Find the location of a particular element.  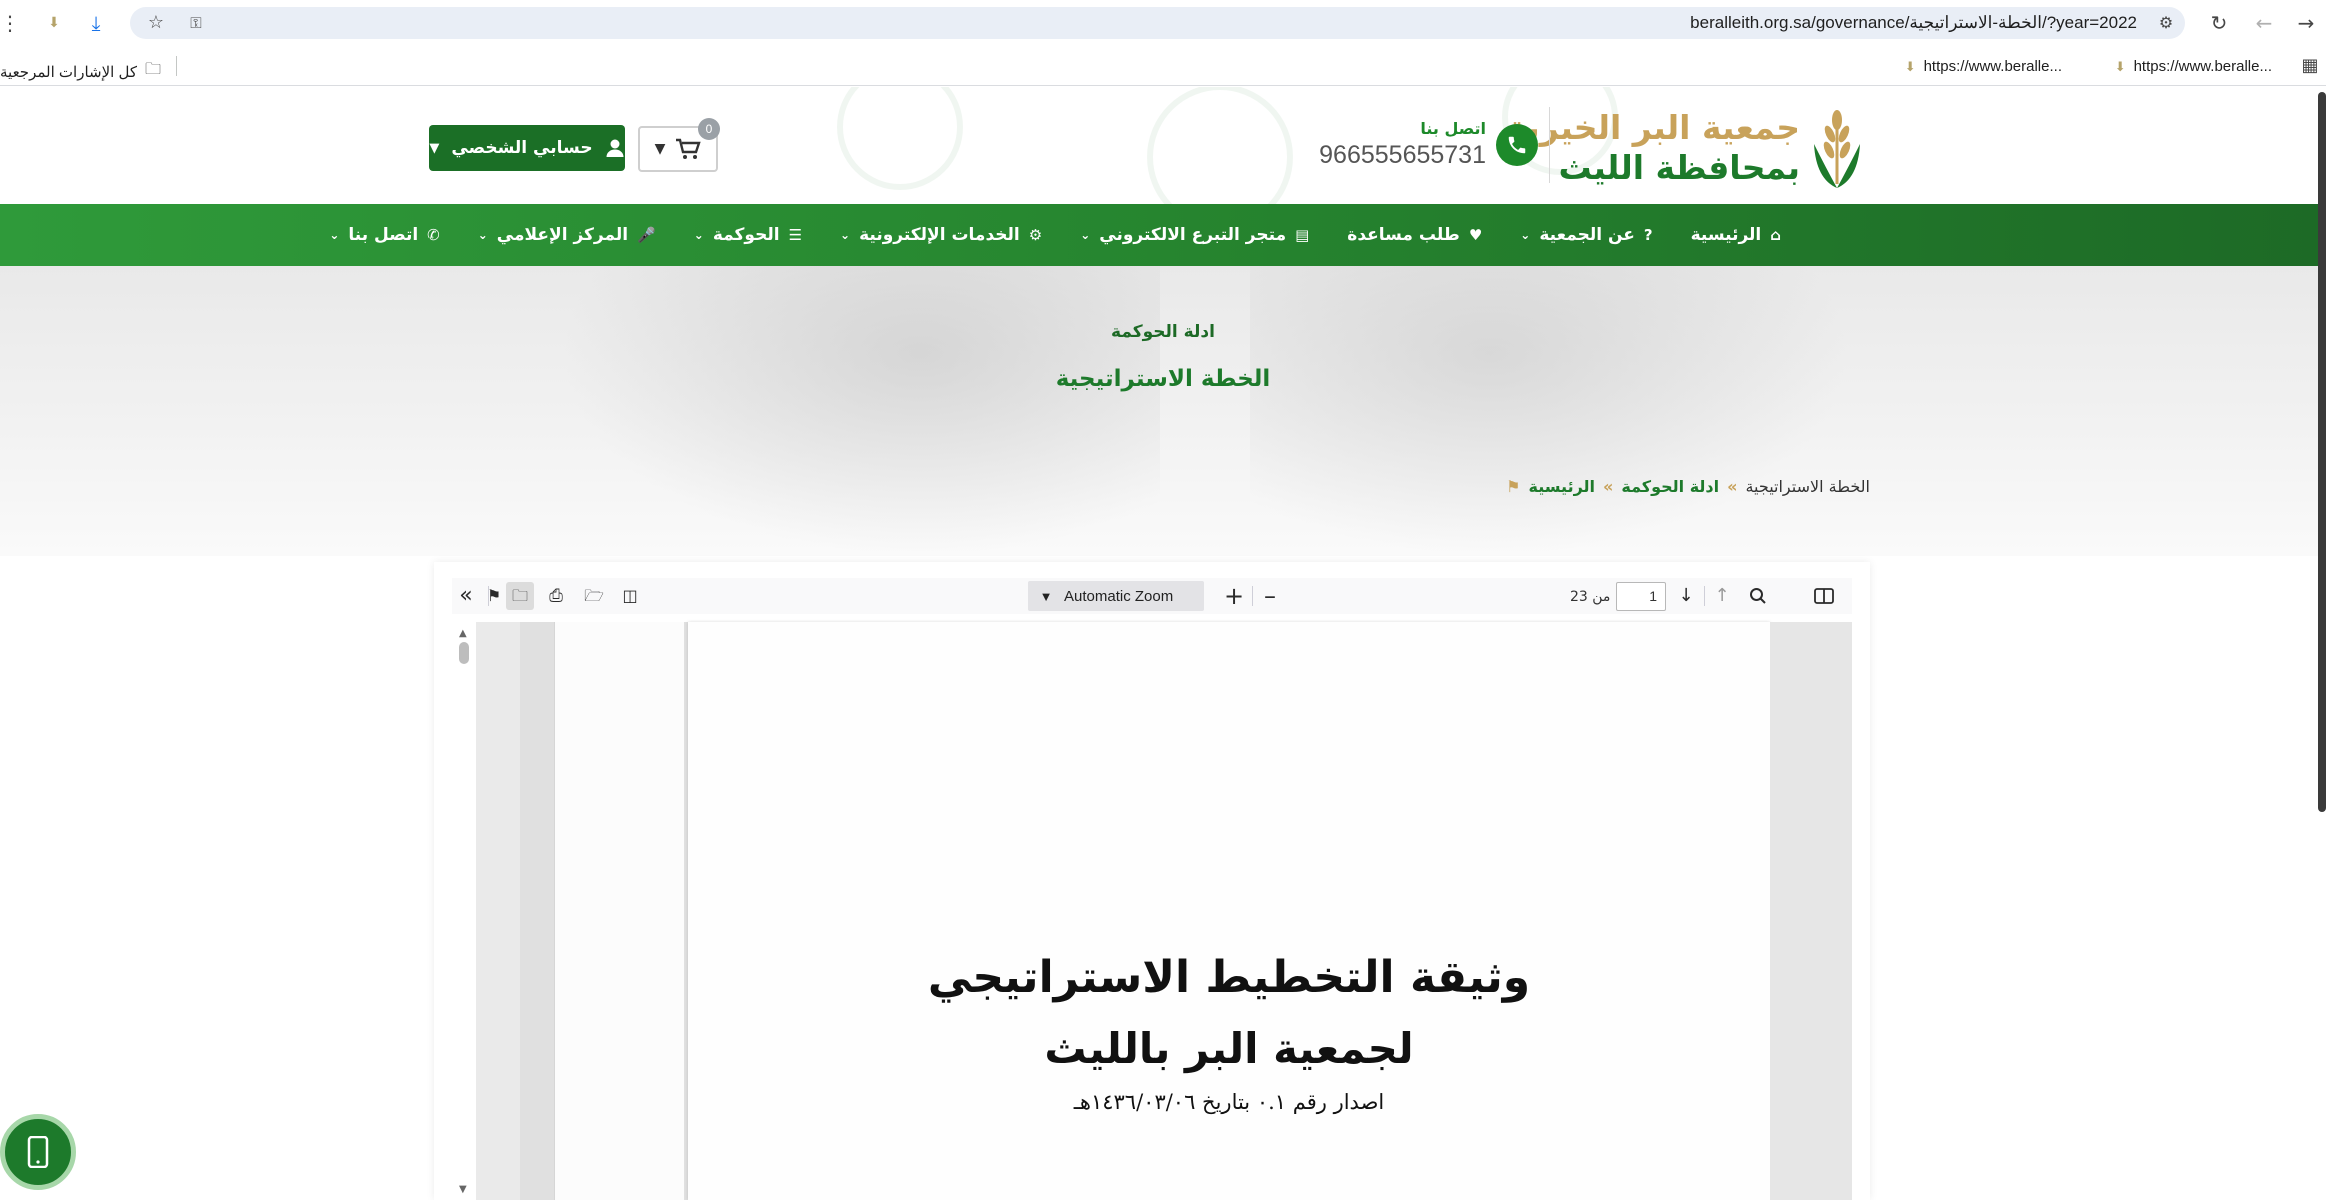

heart-icon: ♥ is located at coordinates (1475, 234).